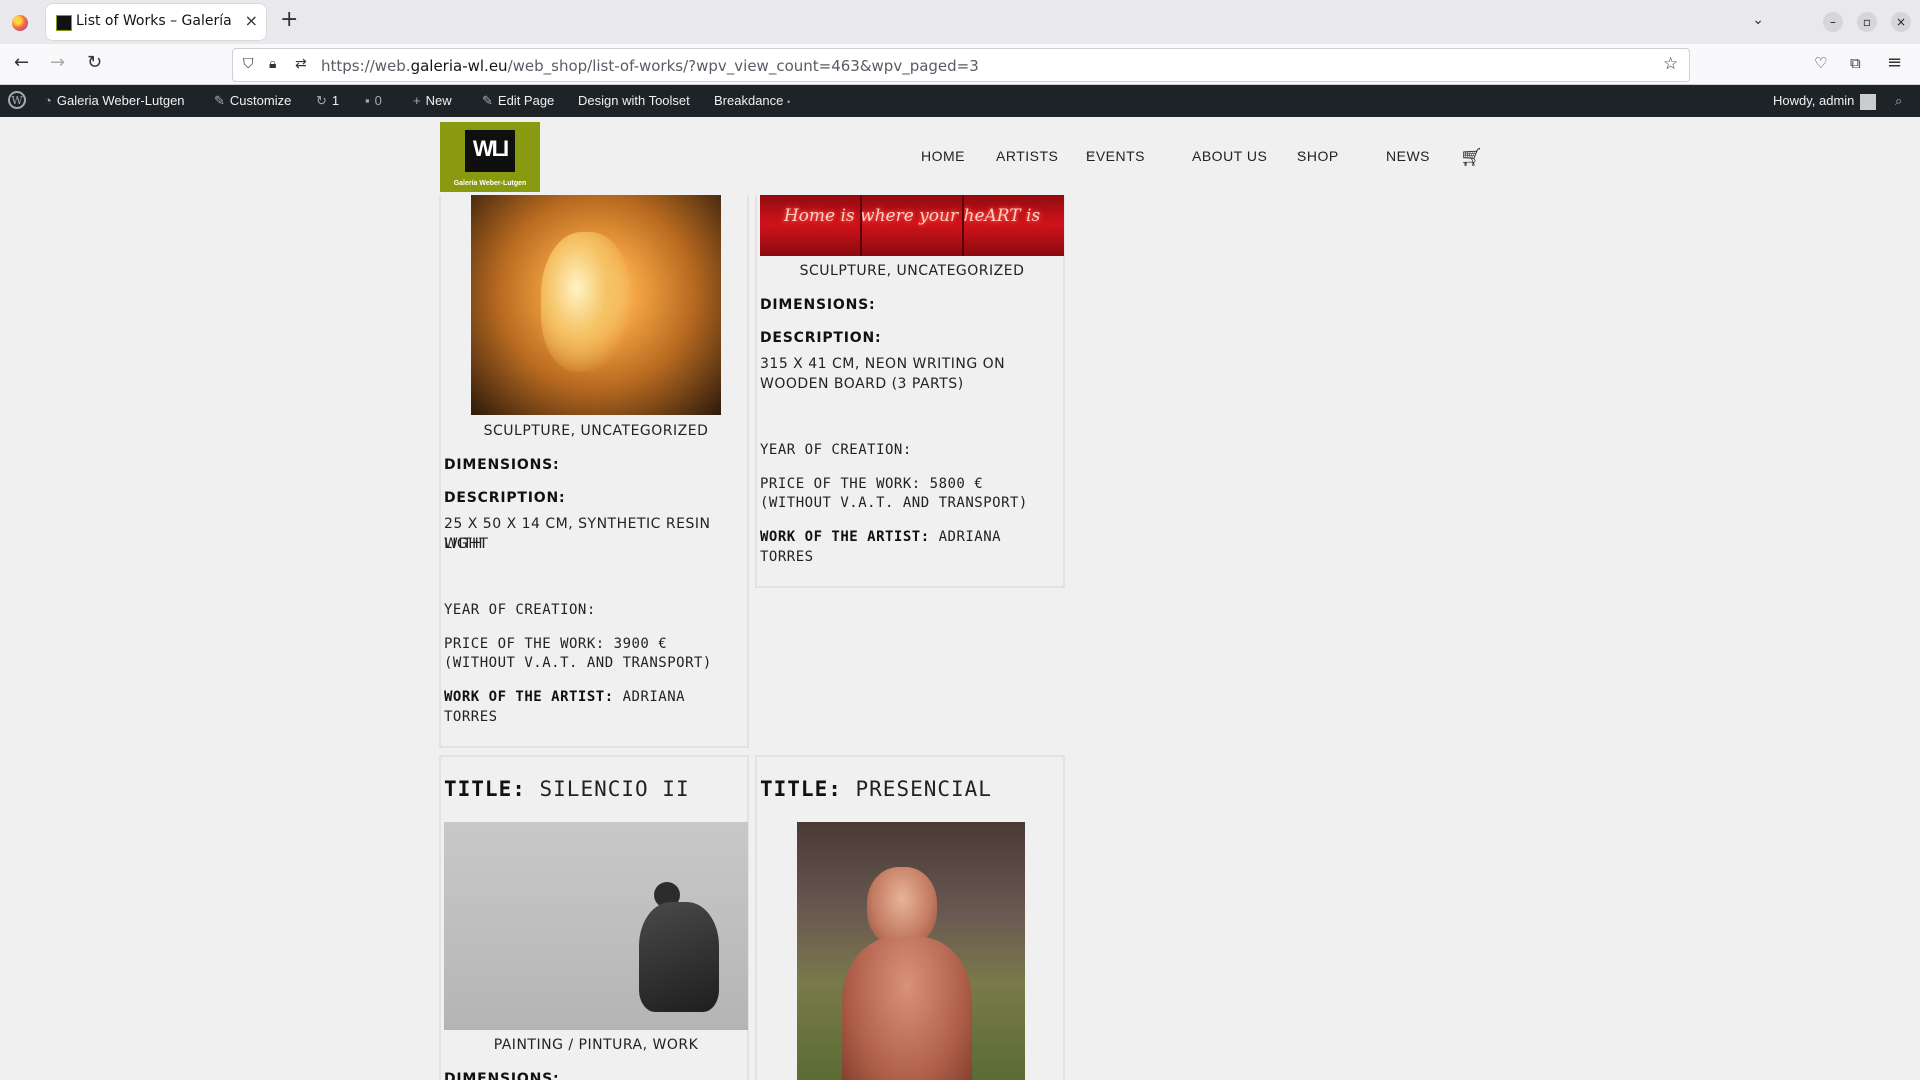 The height and width of the screenshot is (1080, 1920). I want to click on admin-comments: ▪ 0, so click(373, 100).